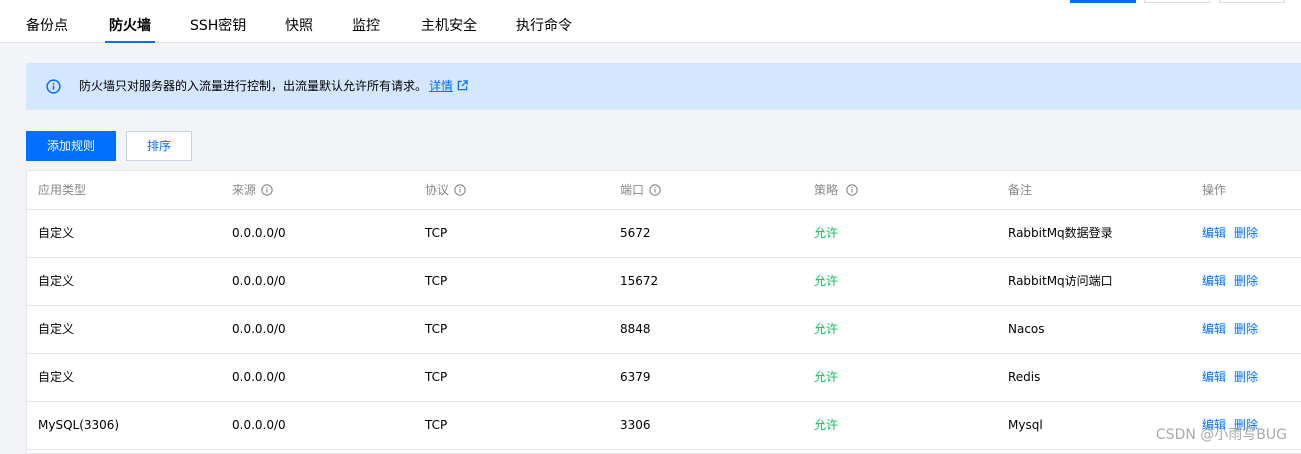  I want to click on column-header-policy: 策略, so click(836, 190).